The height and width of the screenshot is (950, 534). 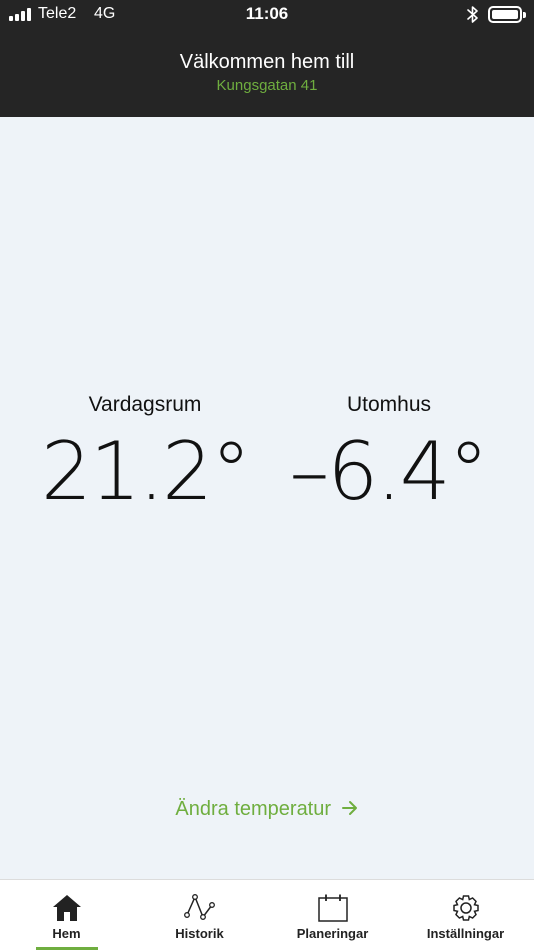 What do you see at coordinates (465, 908) in the screenshot?
I see `gear-icon` at bounding box center [465, 908].